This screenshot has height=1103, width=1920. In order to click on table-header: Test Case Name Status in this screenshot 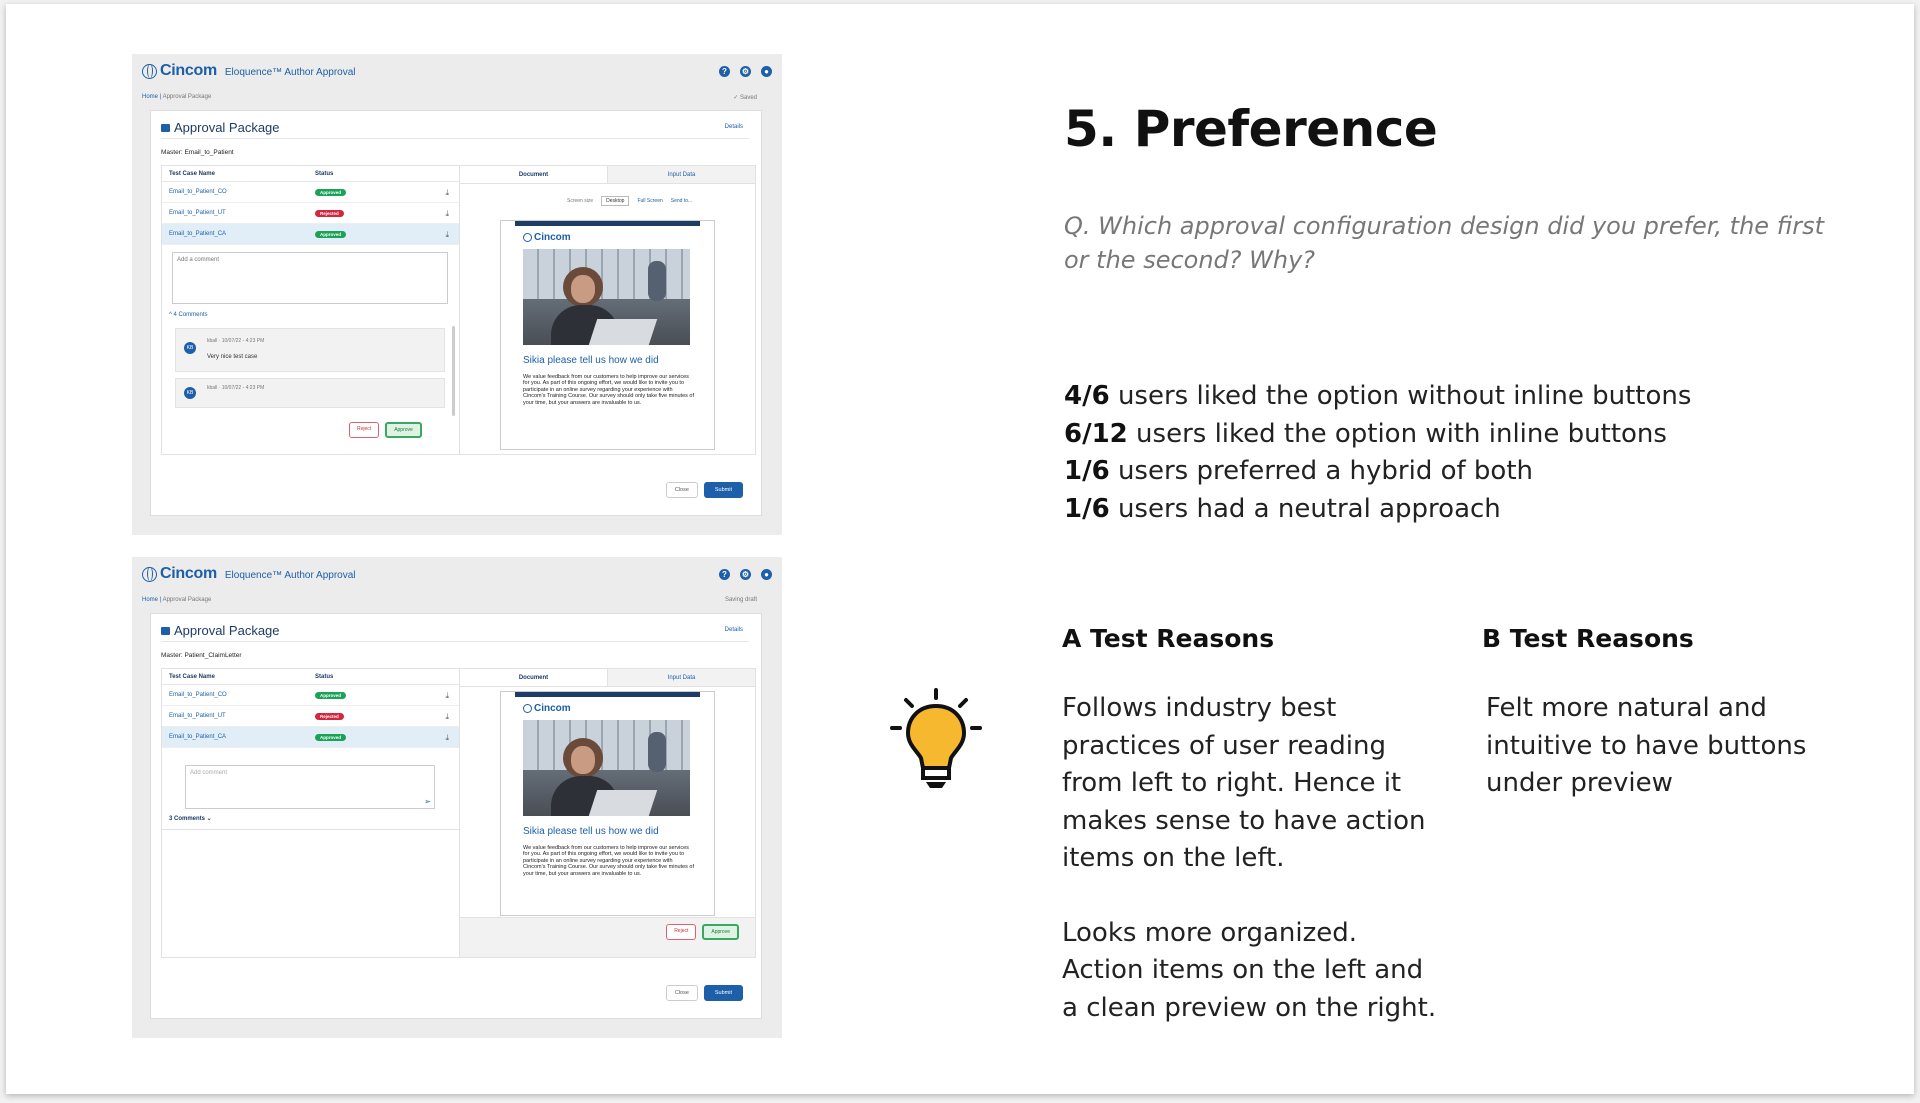, I will do `click(310, 174)`.